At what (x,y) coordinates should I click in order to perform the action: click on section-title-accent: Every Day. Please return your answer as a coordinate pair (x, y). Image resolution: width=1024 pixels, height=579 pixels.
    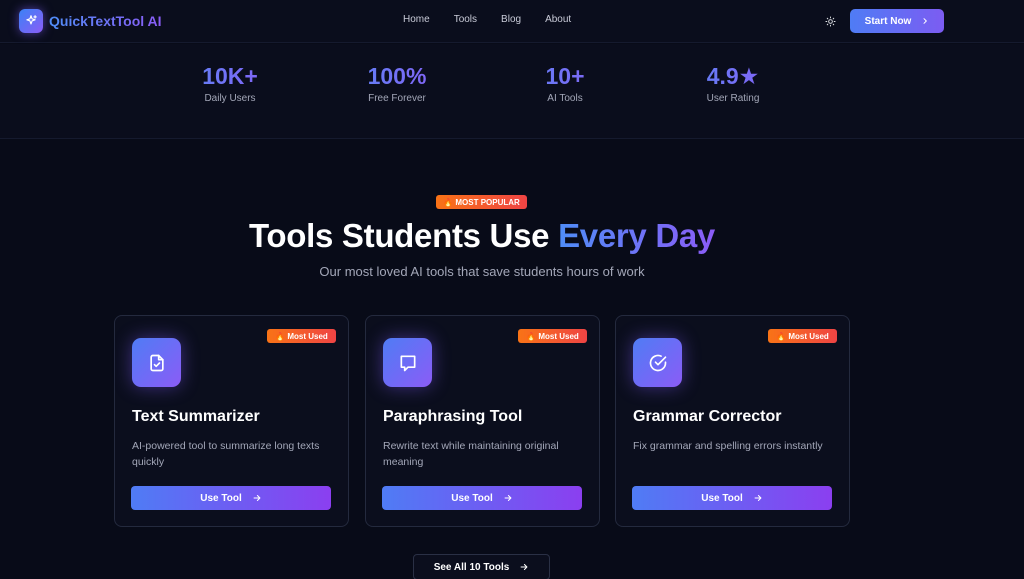
    Looking at the image, I should click on (636, 235).